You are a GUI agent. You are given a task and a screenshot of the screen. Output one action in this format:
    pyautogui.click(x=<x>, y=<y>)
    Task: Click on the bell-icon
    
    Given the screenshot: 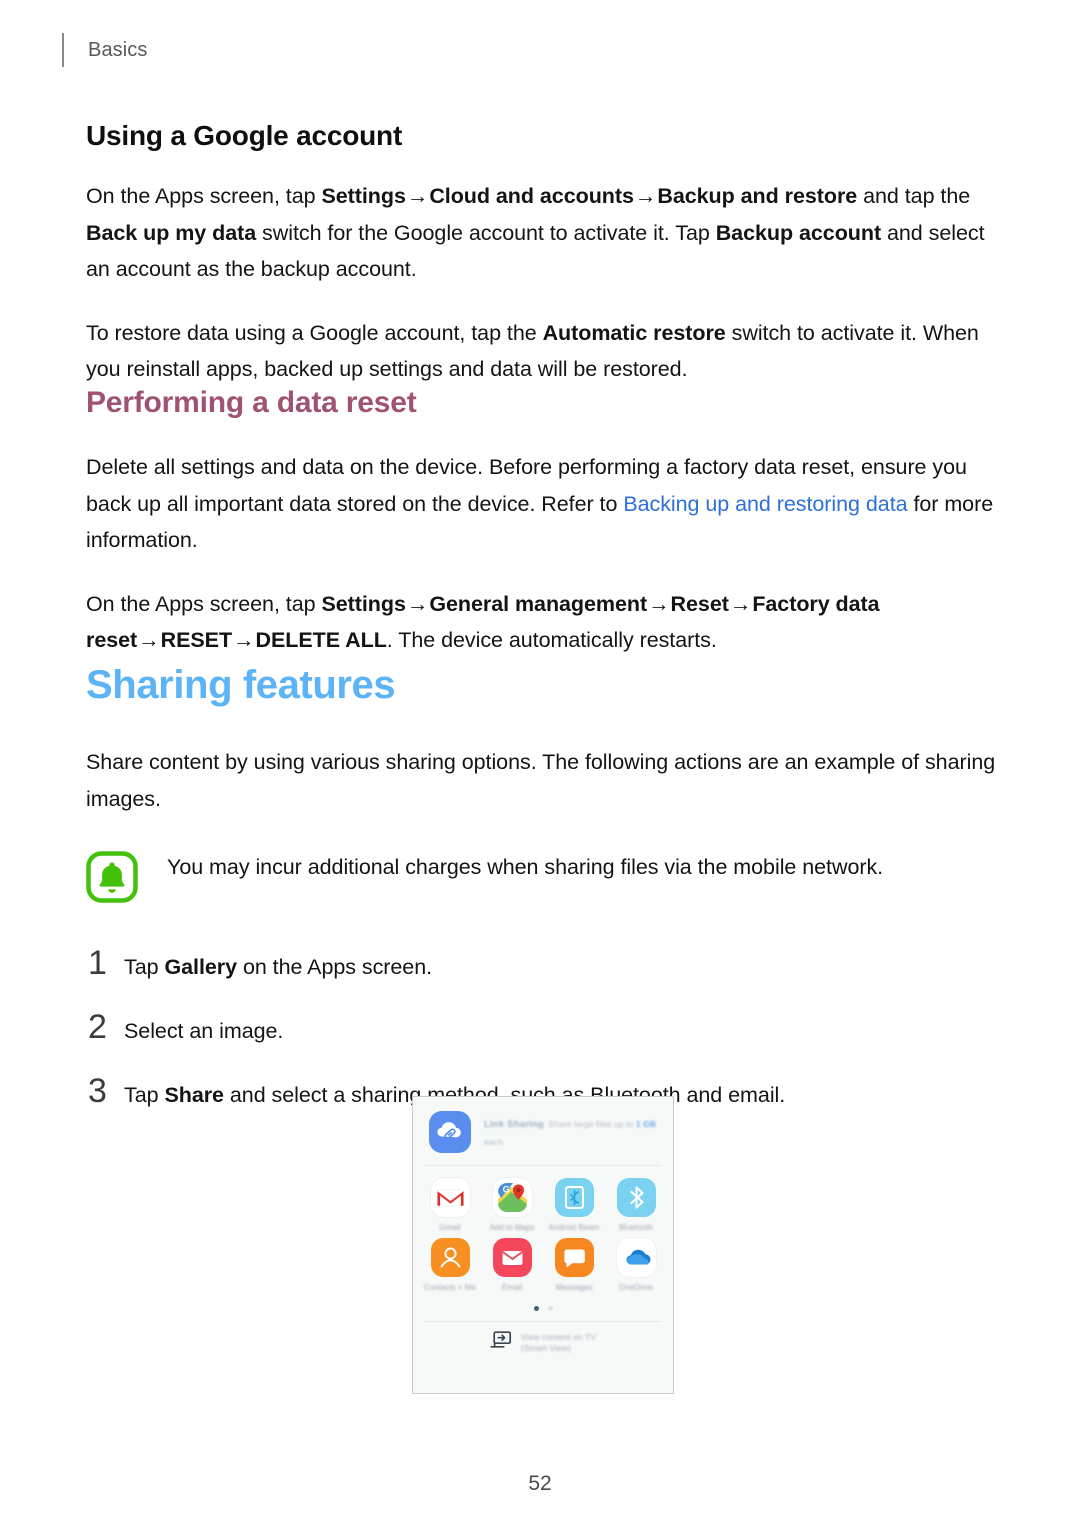 What is the action you would take?
    pyautogui.click(x=112, y=877)
    